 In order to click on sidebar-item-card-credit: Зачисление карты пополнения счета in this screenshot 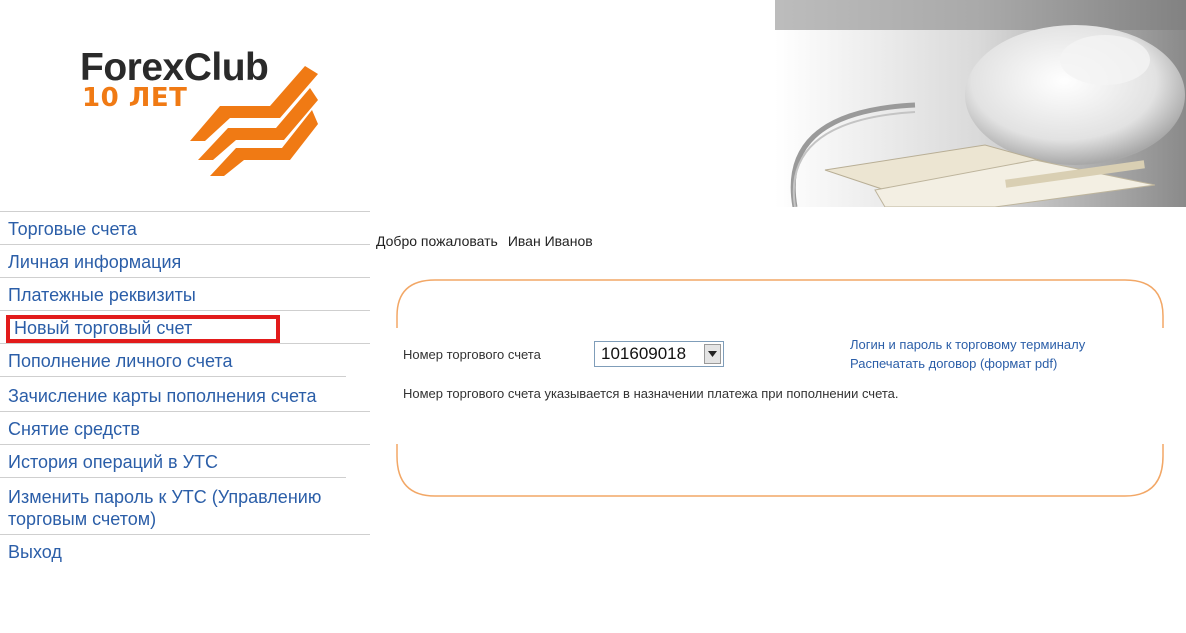, I will do `click(173, 393)`.